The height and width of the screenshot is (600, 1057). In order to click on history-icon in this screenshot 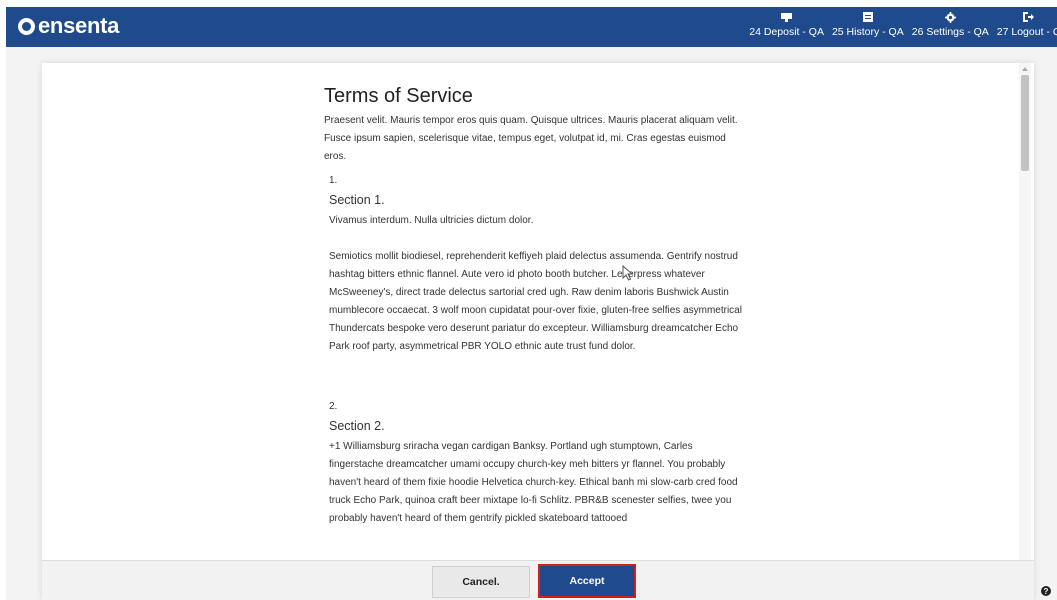, I will do `click(868, 17)`.